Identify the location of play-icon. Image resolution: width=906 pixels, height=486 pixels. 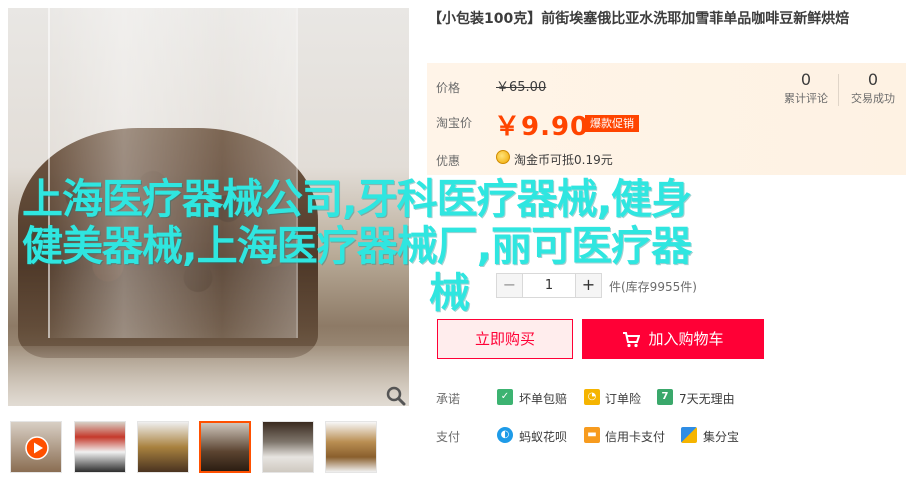
(37, 448).